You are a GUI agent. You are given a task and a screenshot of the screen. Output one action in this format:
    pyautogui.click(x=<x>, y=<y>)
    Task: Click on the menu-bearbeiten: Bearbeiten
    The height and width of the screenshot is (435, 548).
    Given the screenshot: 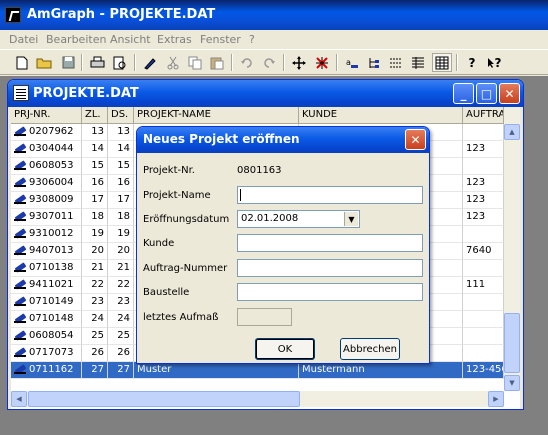 What is the action you would take?
    pyautogui.click(x=76, y=39)
    